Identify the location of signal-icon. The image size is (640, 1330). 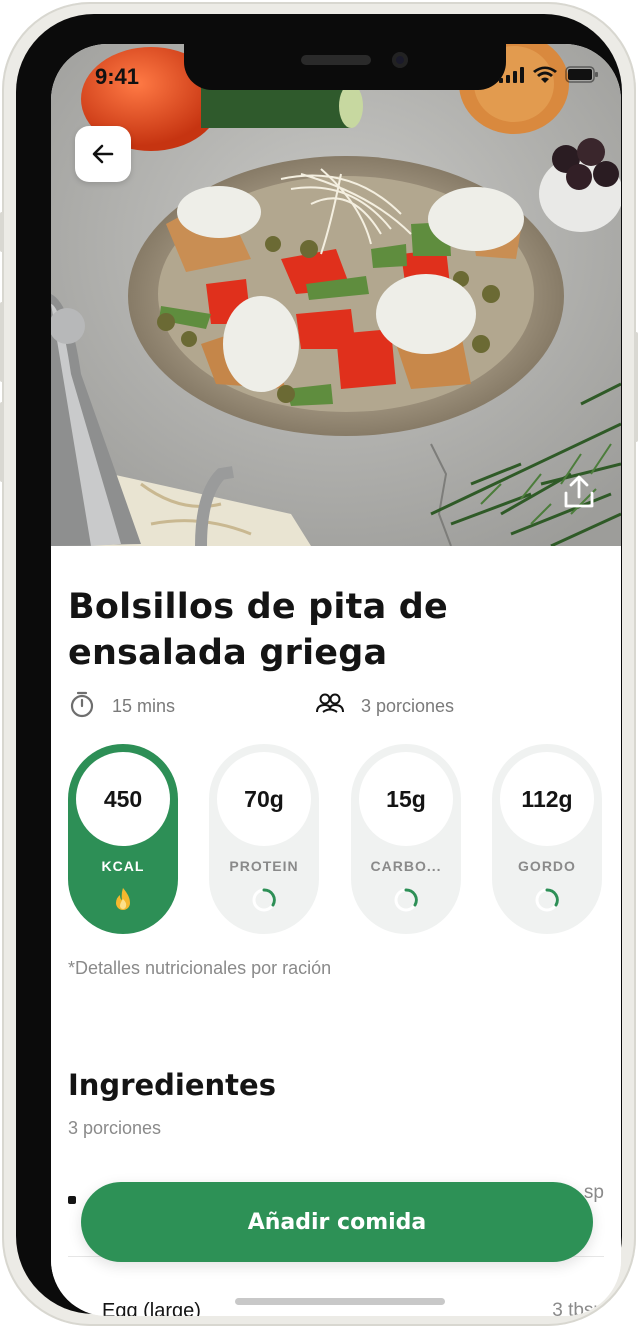
(512, 75).